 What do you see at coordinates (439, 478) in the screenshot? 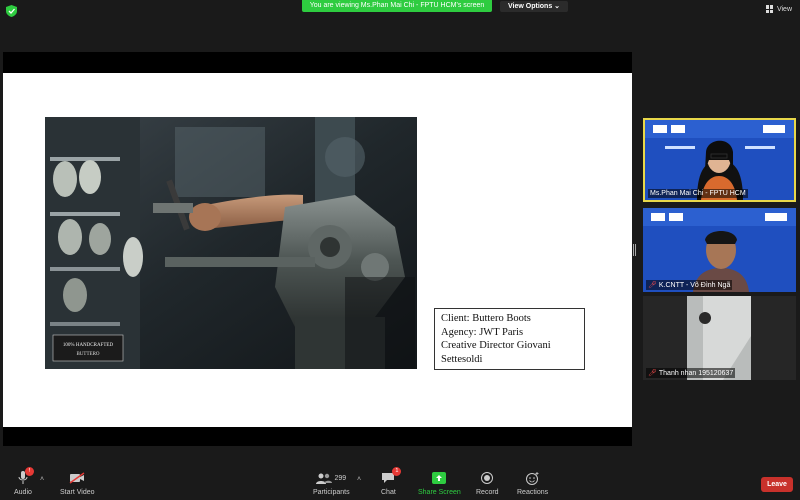
I see `share-screen-icon` at bounding box center [439, 478].